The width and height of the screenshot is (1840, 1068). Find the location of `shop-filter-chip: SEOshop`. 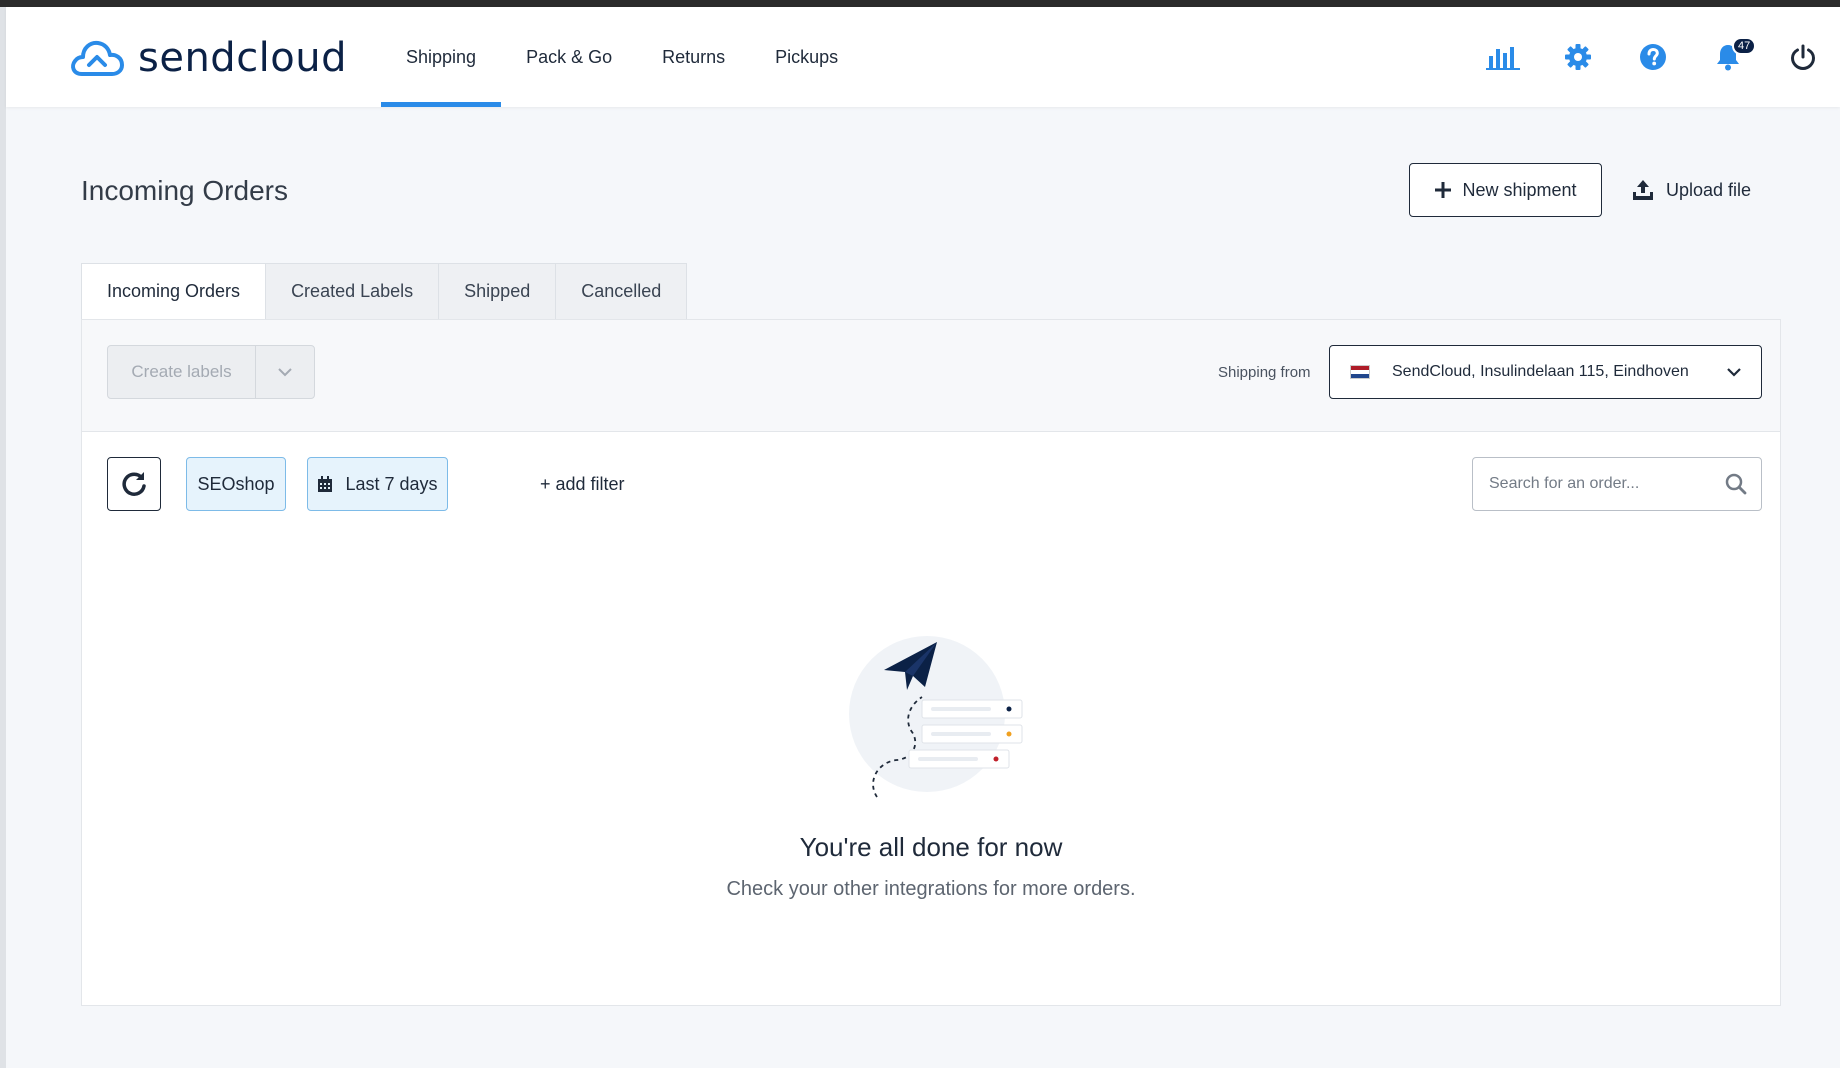

shop-filter-chip: SEOshop is located at coordinates (236, 484).